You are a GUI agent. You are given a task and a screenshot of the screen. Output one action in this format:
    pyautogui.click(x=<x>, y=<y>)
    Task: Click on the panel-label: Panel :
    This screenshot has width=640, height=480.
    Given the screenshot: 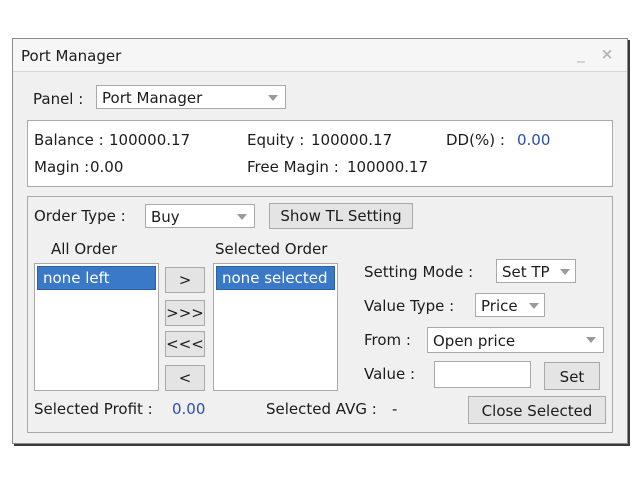 What is the action you would take?
    pyautogui.click(x=58, y=99)
    